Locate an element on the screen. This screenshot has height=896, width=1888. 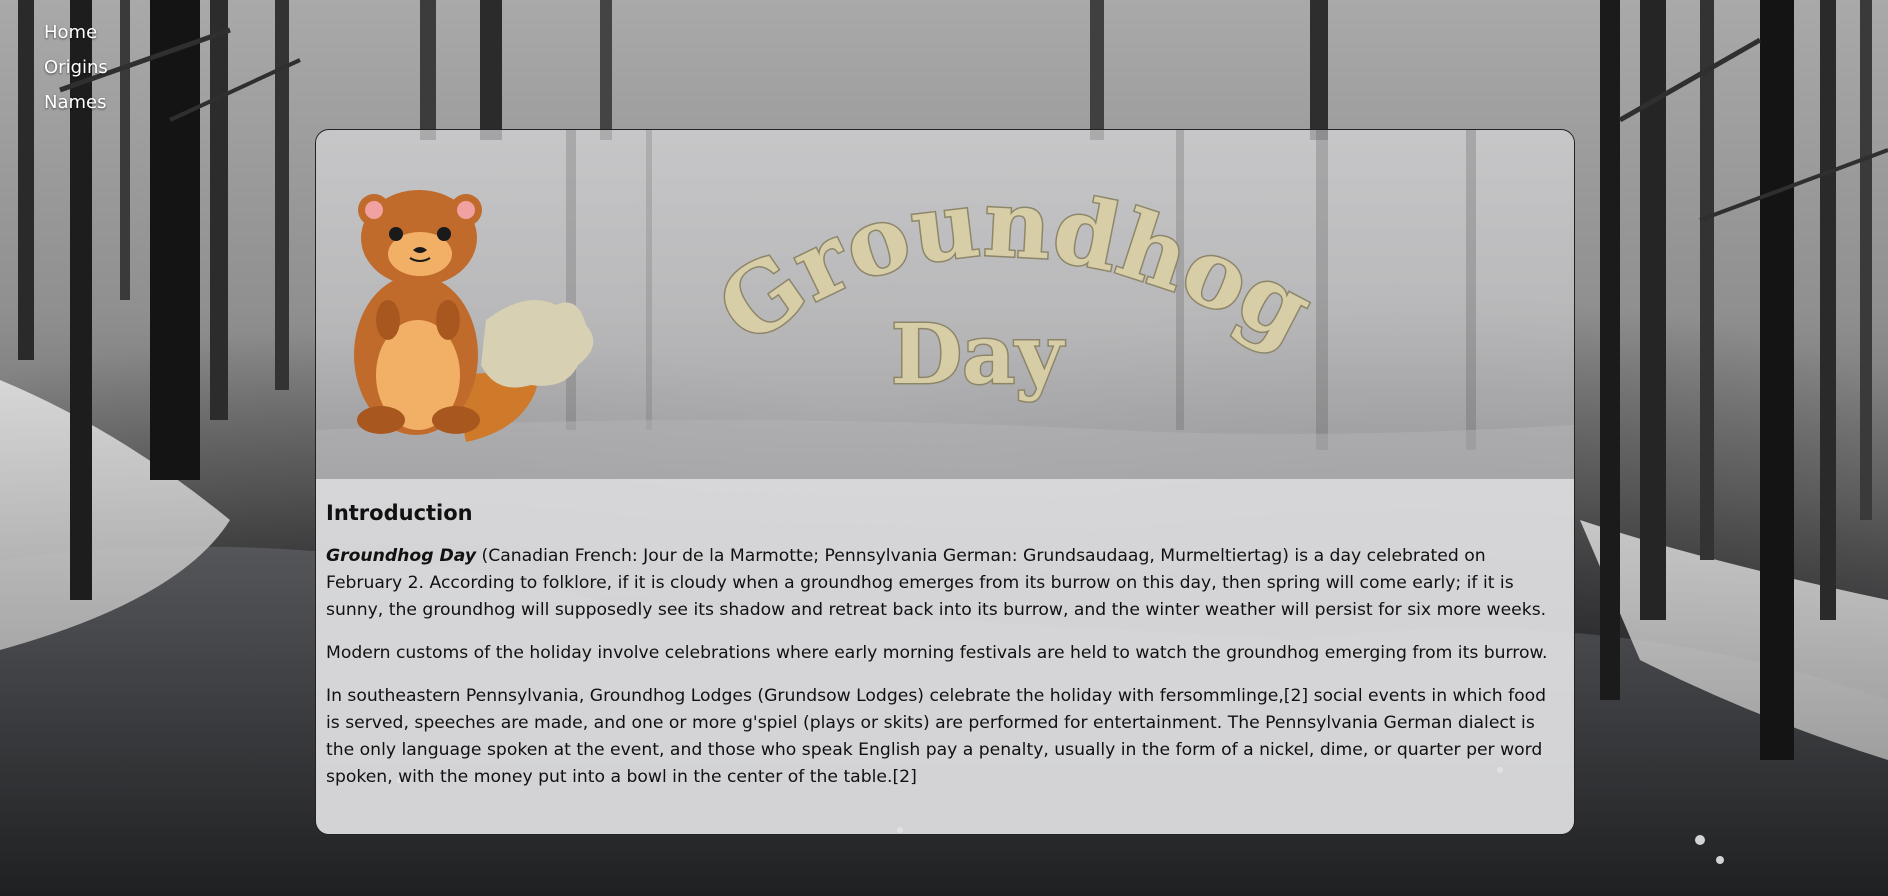
main-nav: Home Origins Names is located at coordinates (76, 67).